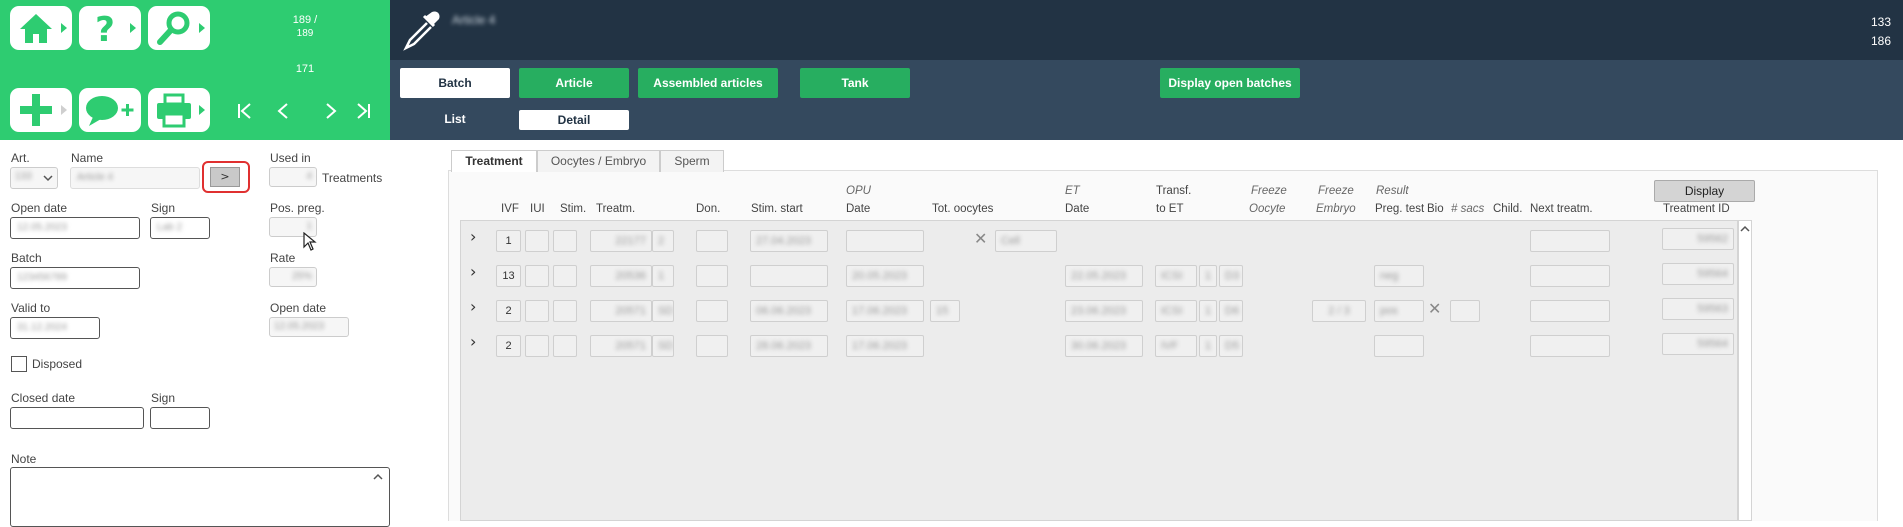 The height and width of the screenshot is (527, 1903). Describe the element at coordinates (1100, 240) in the screenshot. I see `table-row: › 1 22177 2 27.04.2023 ✕ Cell 59562` at that location.